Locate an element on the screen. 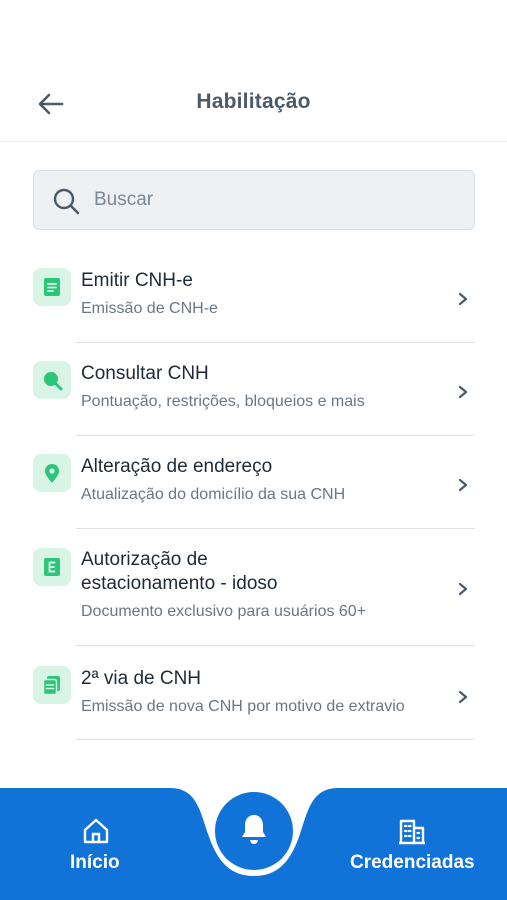  search-bar is located at coordinates (254, 200).